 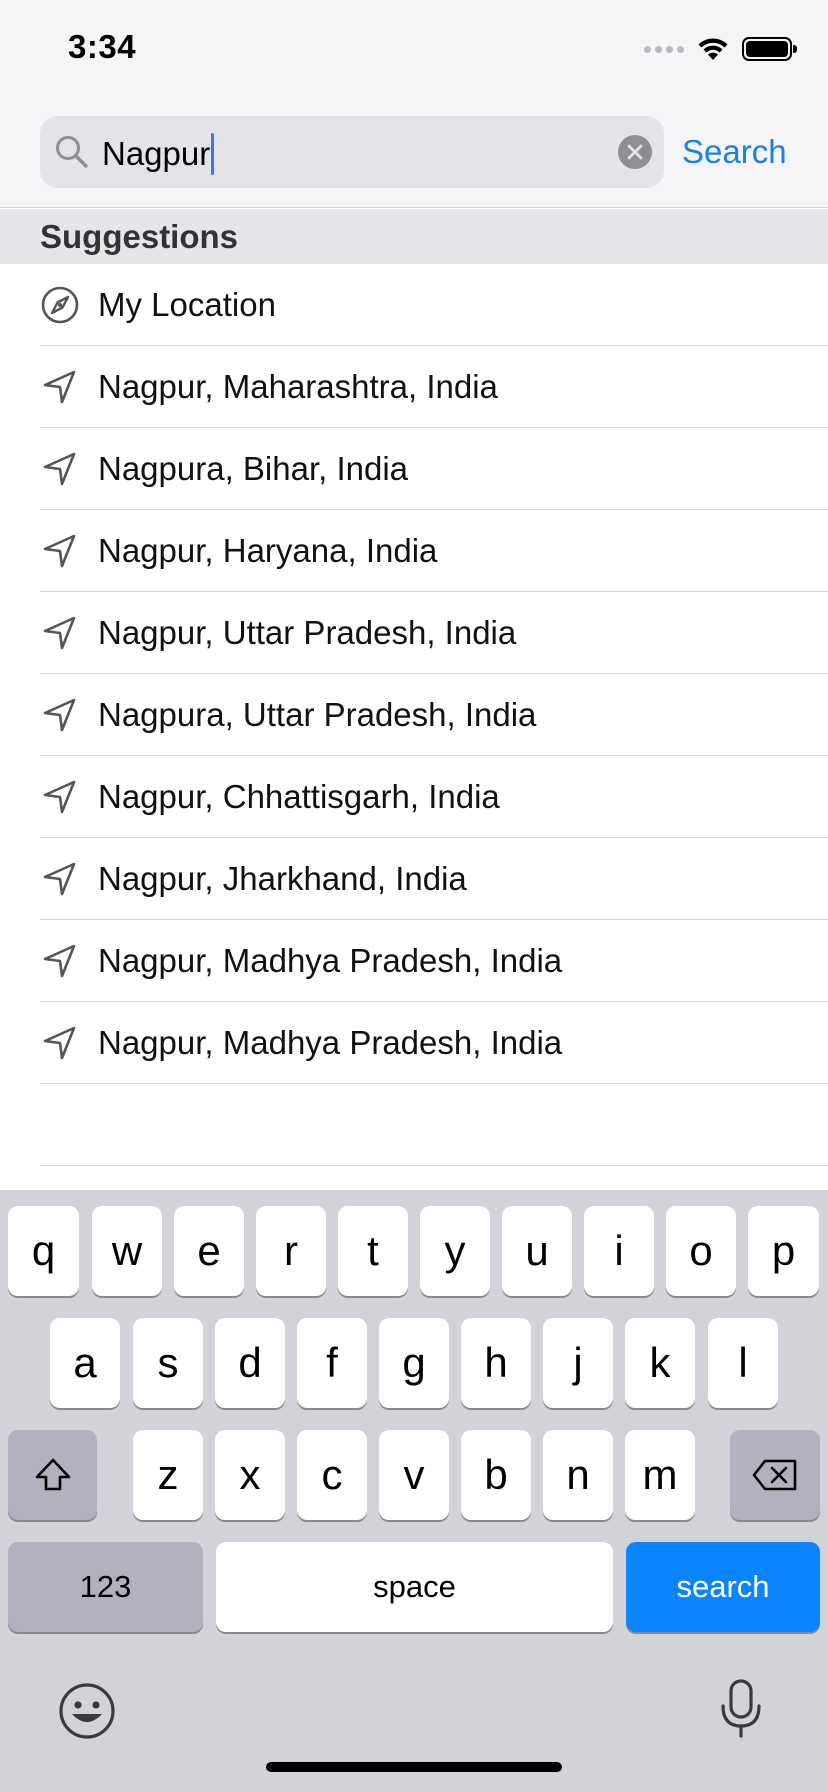 What do you see at coordinates (139, 236) in the screenshot?
I see `suggestions-title: Suggestions` at bounding box center [139, 236].